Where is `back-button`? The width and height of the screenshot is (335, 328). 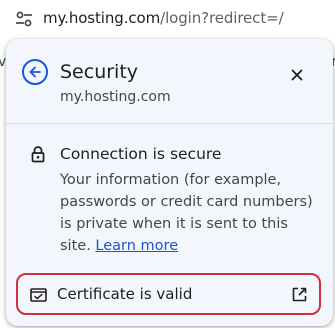 back-button is located at coordinates (35, 72).